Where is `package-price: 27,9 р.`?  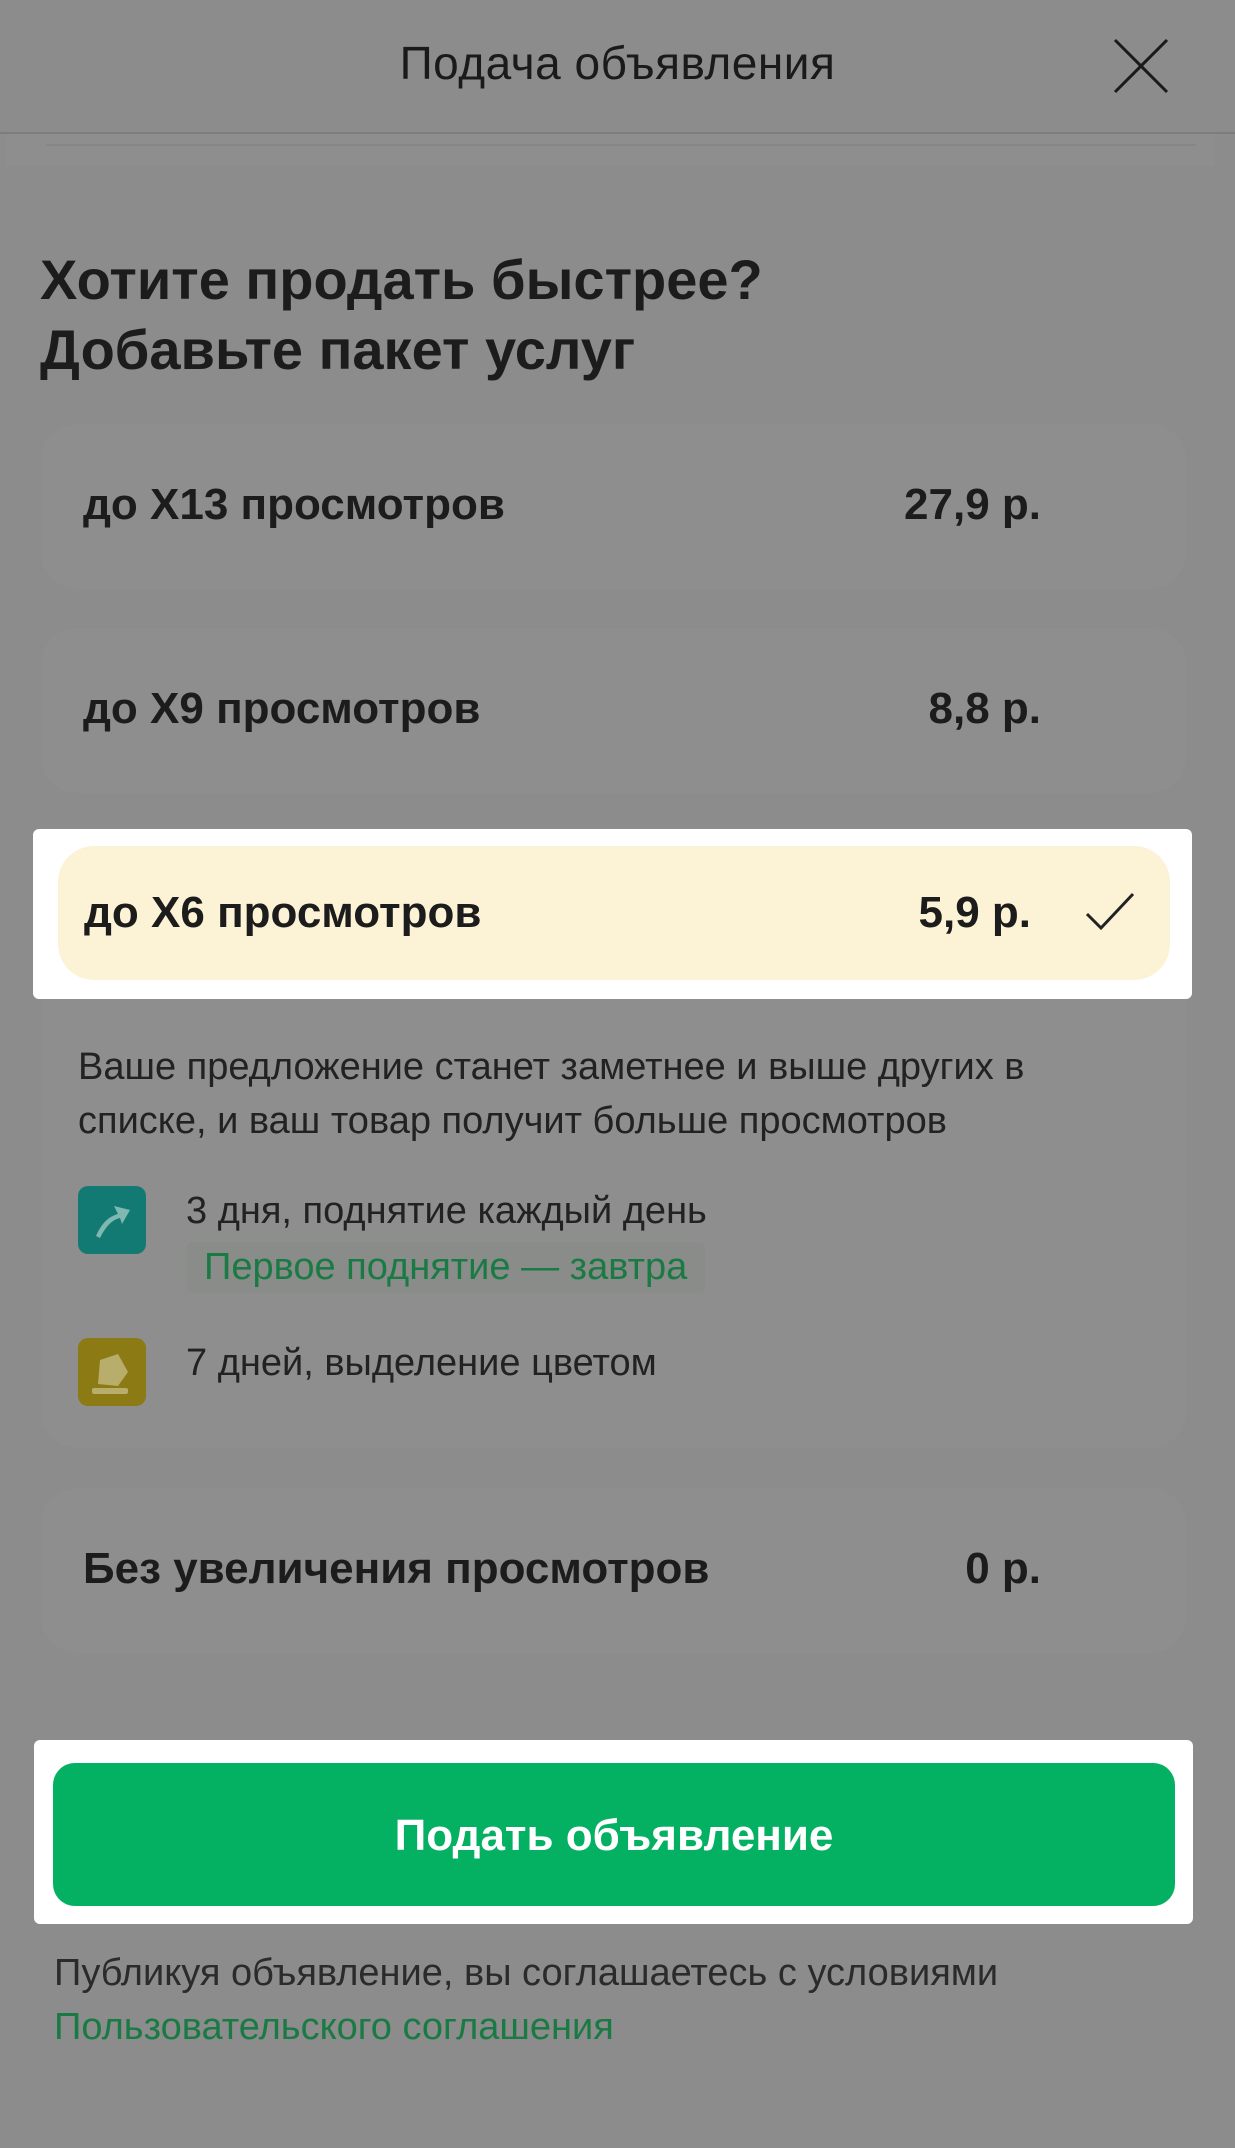
package-price: 27,9 р. is located at coordinates (972, 504).